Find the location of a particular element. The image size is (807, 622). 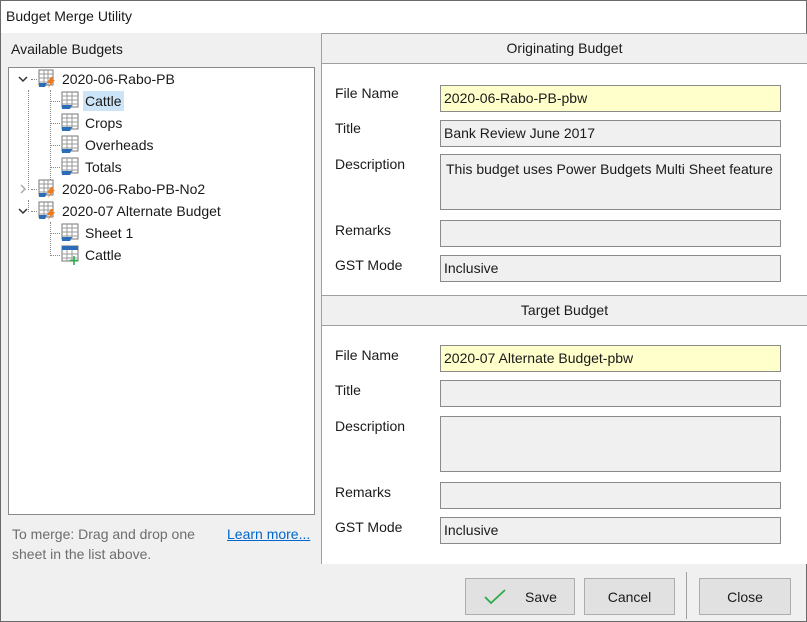

close-button-label: Close is located at coordinates (745, 596).